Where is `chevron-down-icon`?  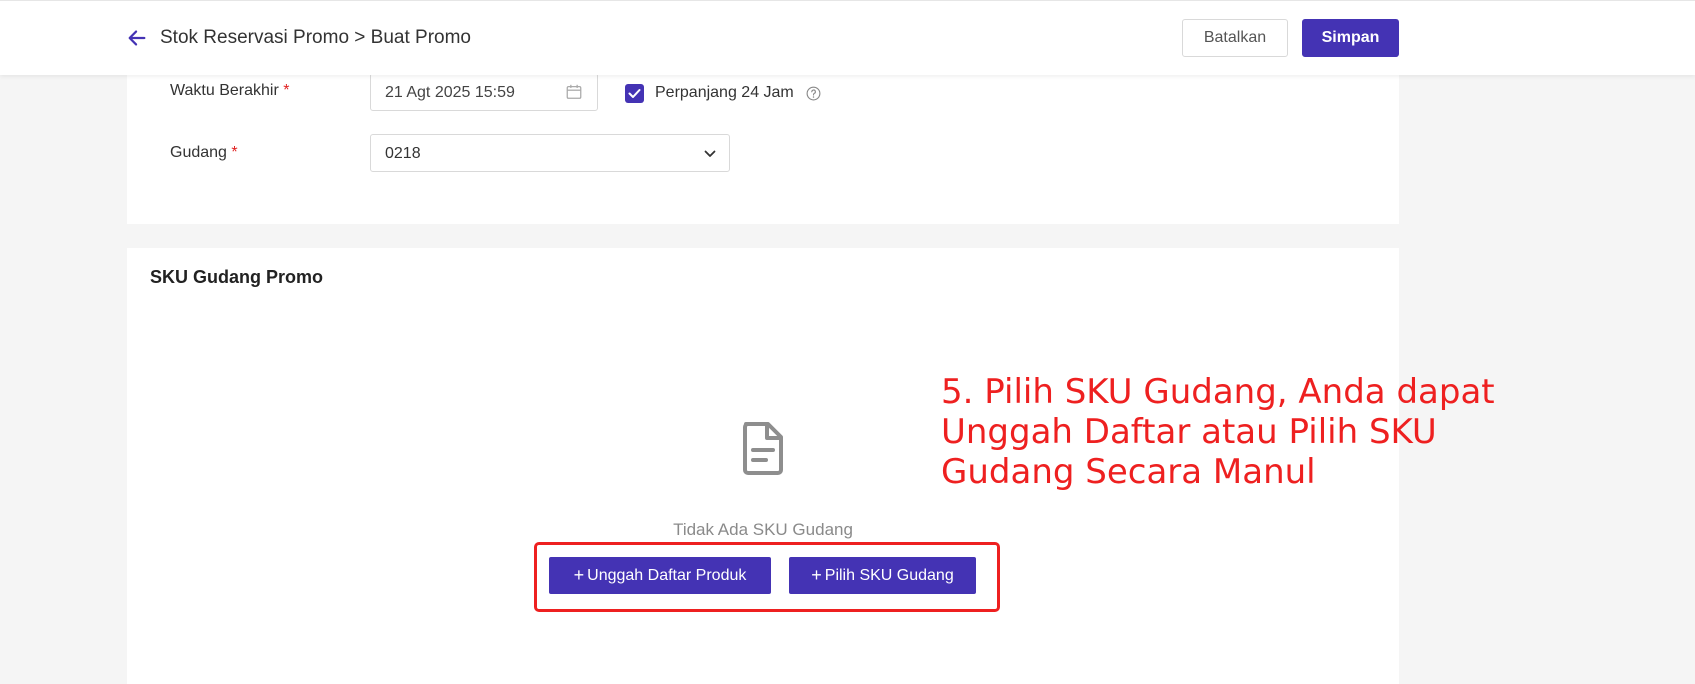 chevron-down-icon is located at coordinates (710, 153).